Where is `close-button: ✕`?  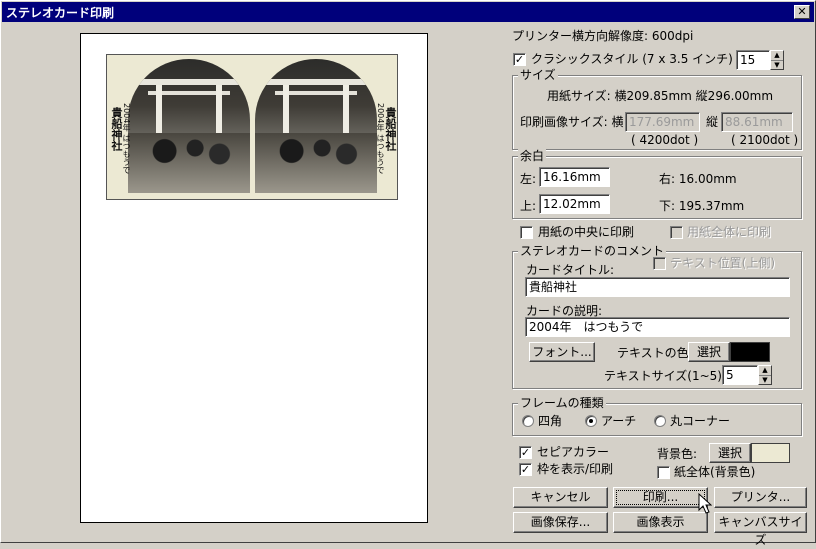
close-button: ✕ is located at coordinates (802, 12).